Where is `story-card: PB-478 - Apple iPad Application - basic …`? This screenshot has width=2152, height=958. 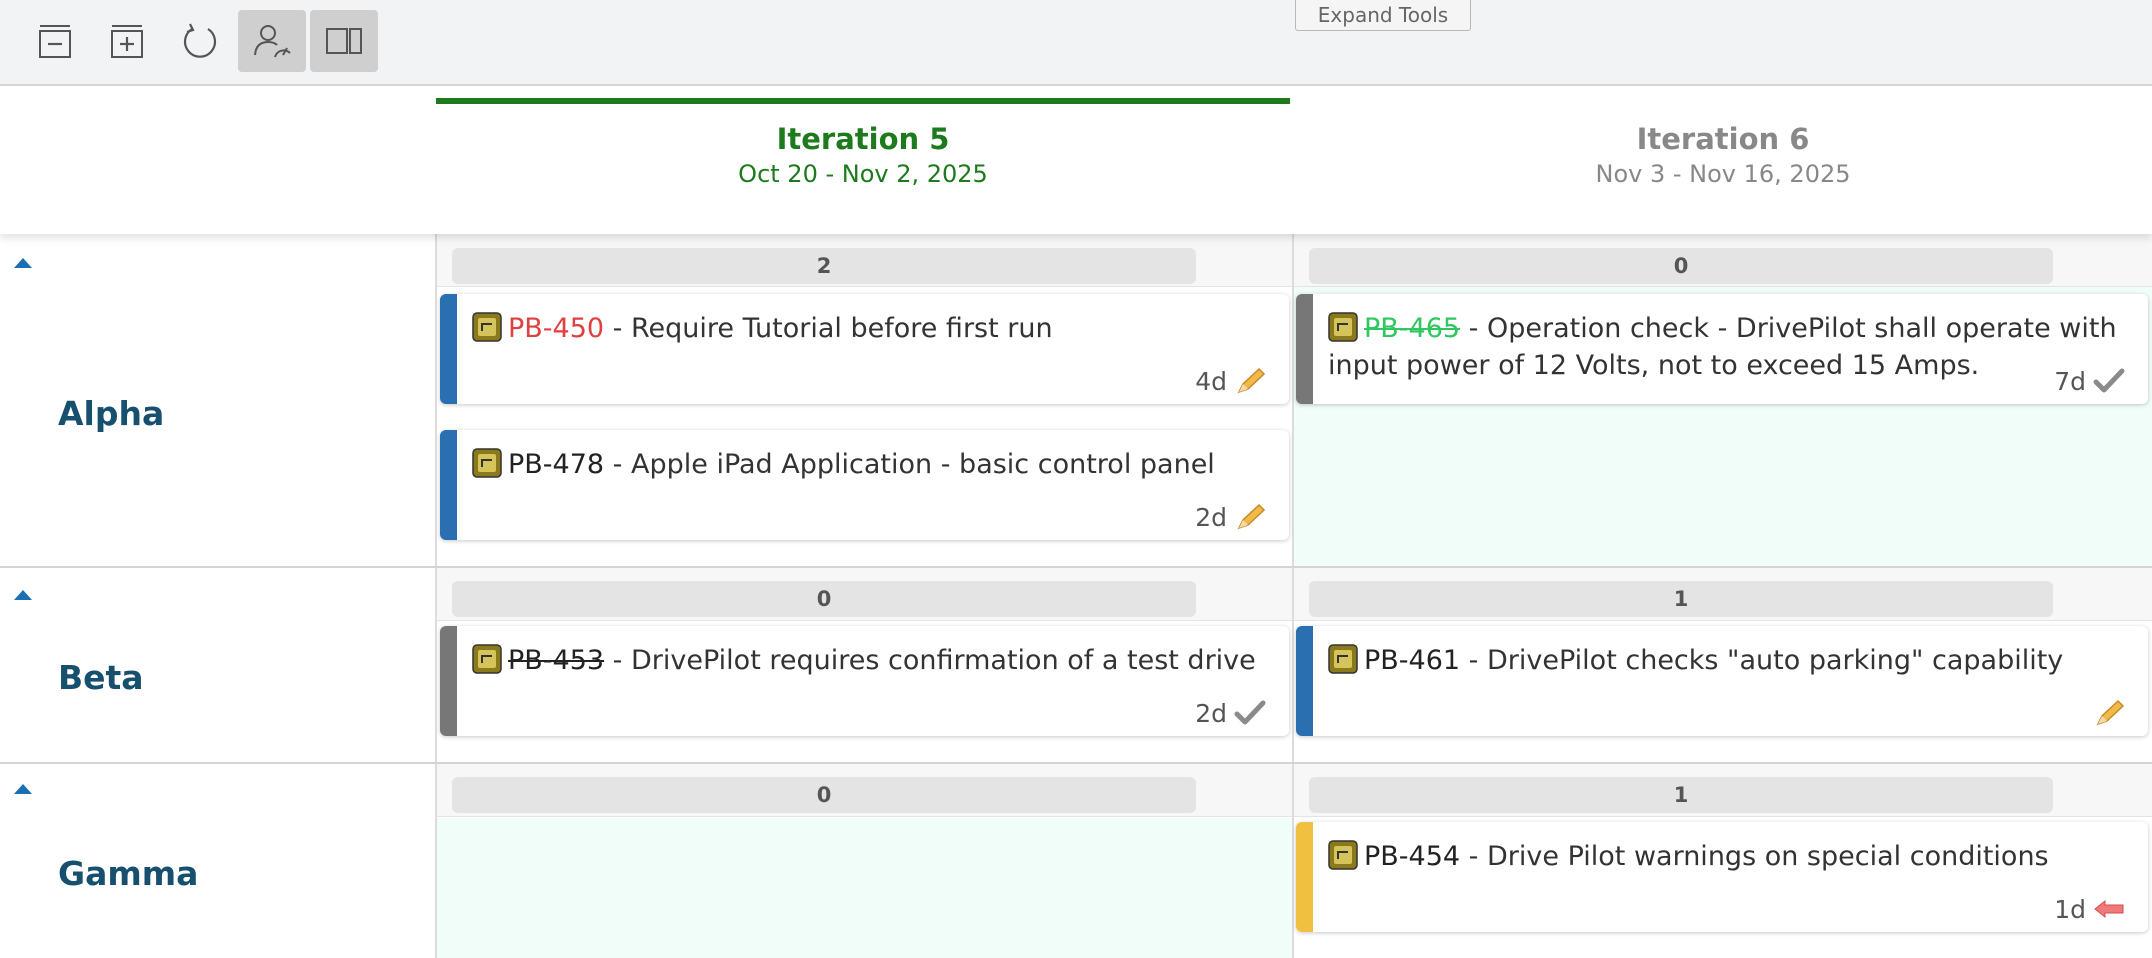
story-card: PB-478 - Apple iPad Application - basic … is located at coordinates (864, 485).